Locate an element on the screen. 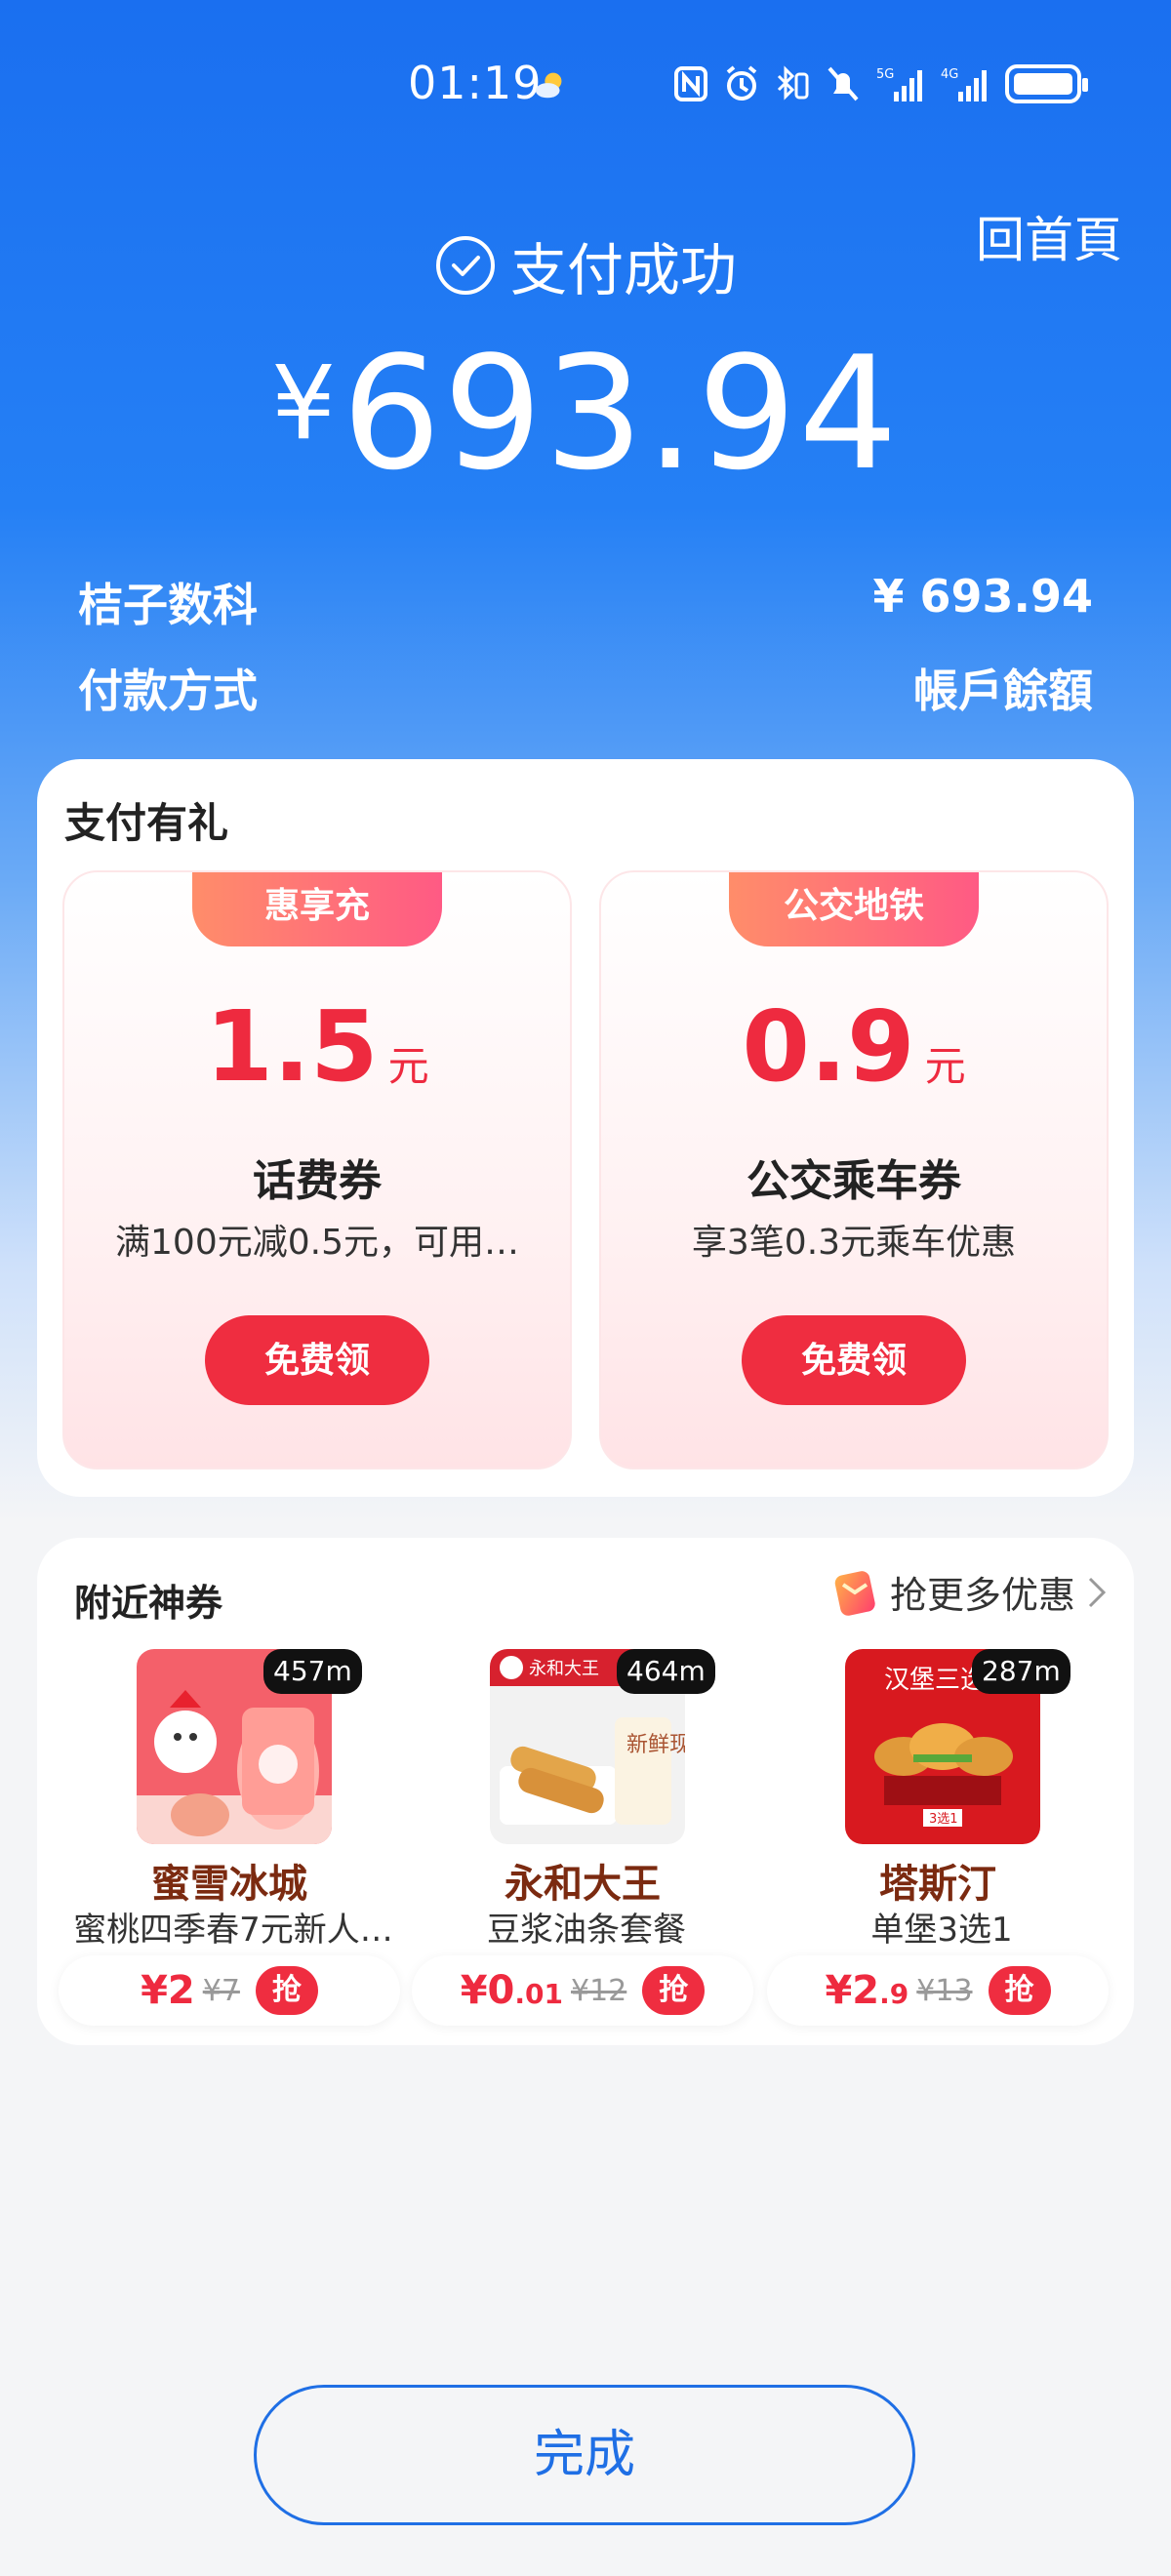 The height and width of the screenshot is (2576, 1171). payment-method-label: 付款方式 is located at coordinates (168, 690).